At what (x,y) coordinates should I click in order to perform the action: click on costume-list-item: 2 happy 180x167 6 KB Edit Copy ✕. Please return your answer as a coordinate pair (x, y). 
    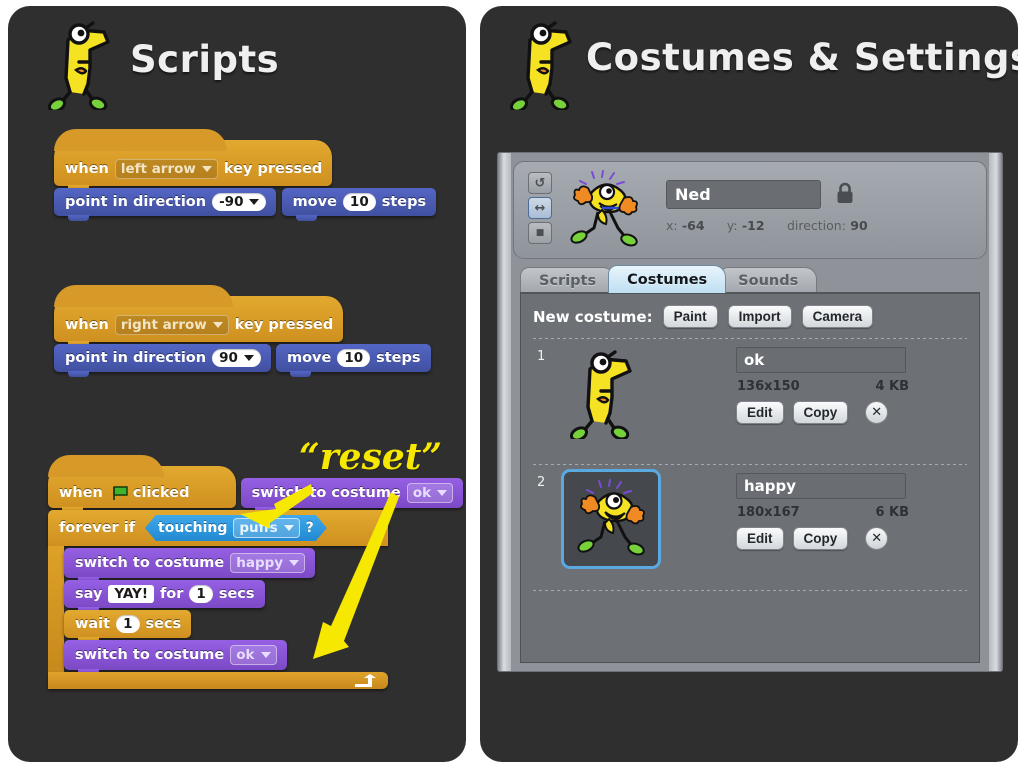
    Looking at the image, I should click on (750, 522).